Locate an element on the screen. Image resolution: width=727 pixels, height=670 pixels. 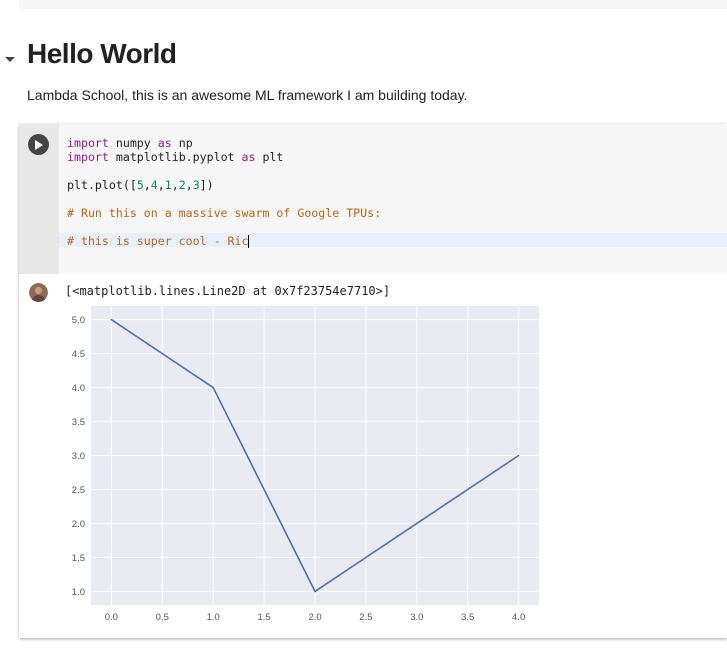
y-tick-label: 1.5 is located at coordinates (78, 558).